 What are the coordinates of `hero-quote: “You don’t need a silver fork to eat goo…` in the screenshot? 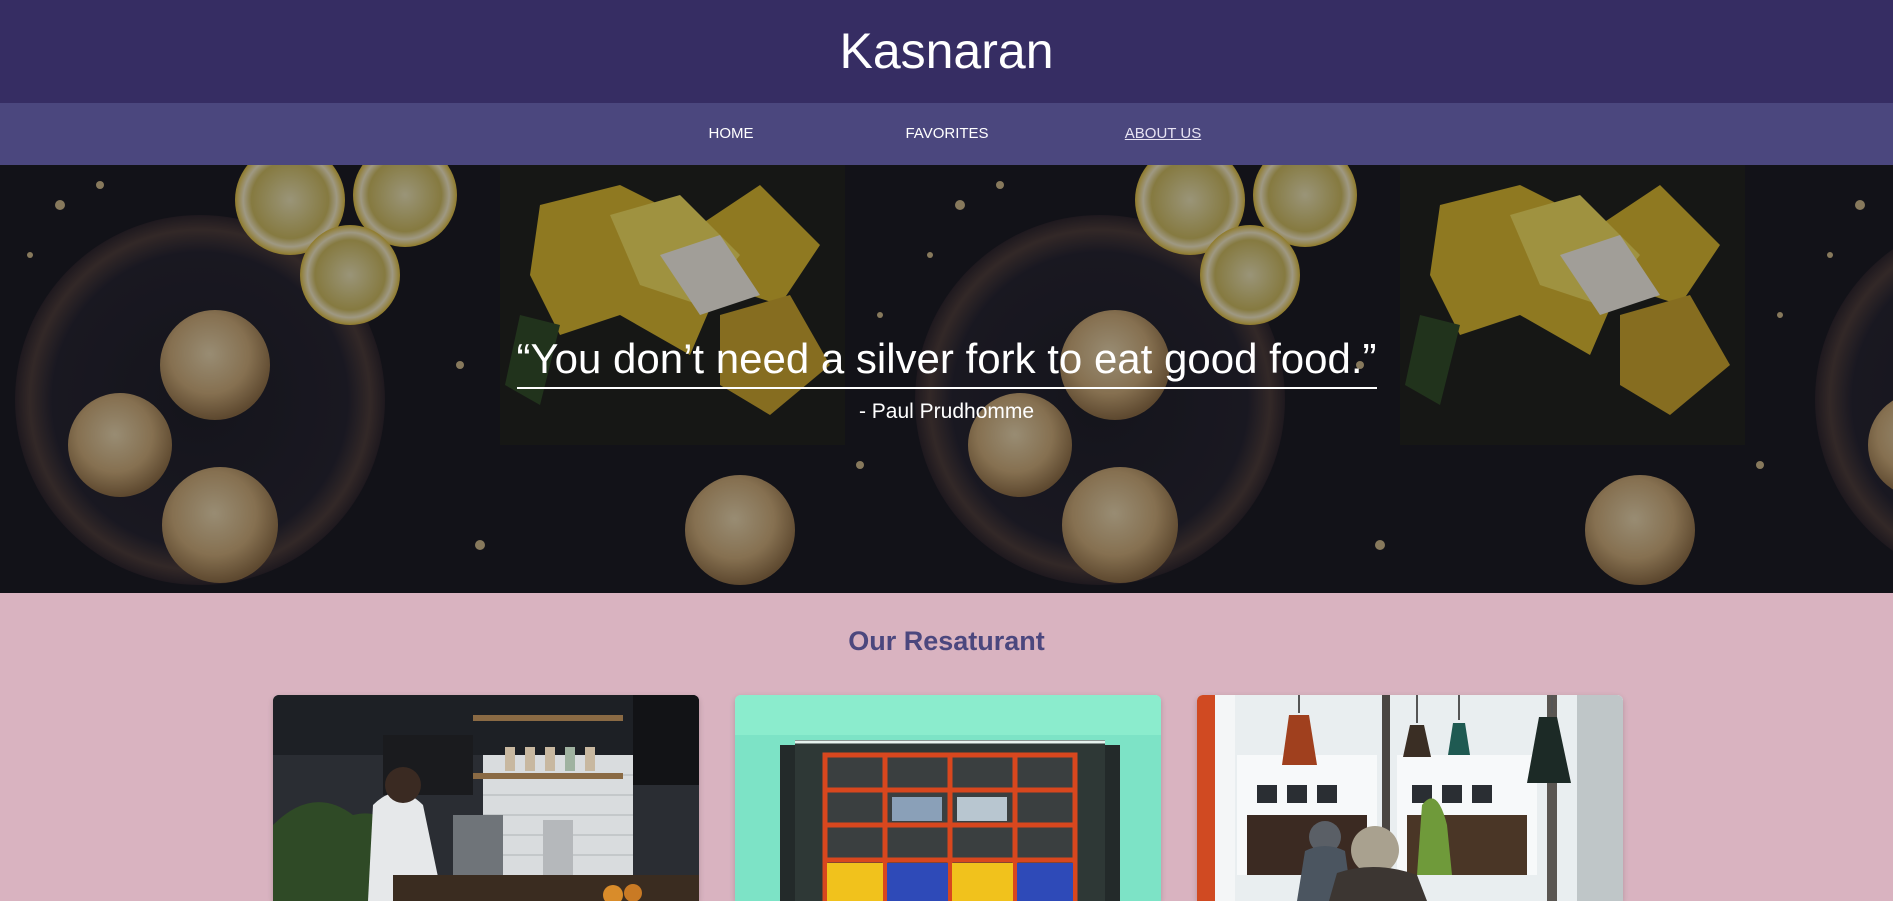 It's located at (946, 362).